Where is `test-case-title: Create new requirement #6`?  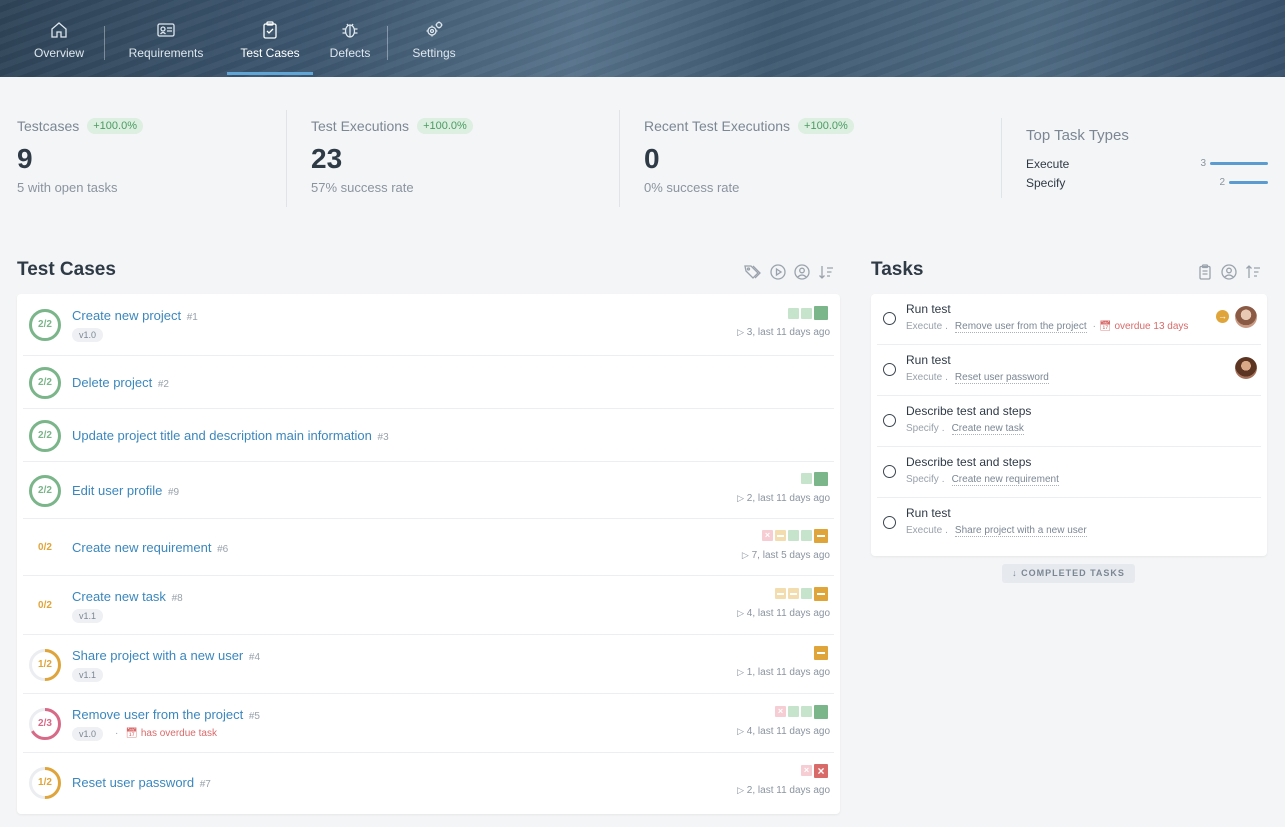
test-case-title: Create new requirement #6 is located at coordinates (150, 547).